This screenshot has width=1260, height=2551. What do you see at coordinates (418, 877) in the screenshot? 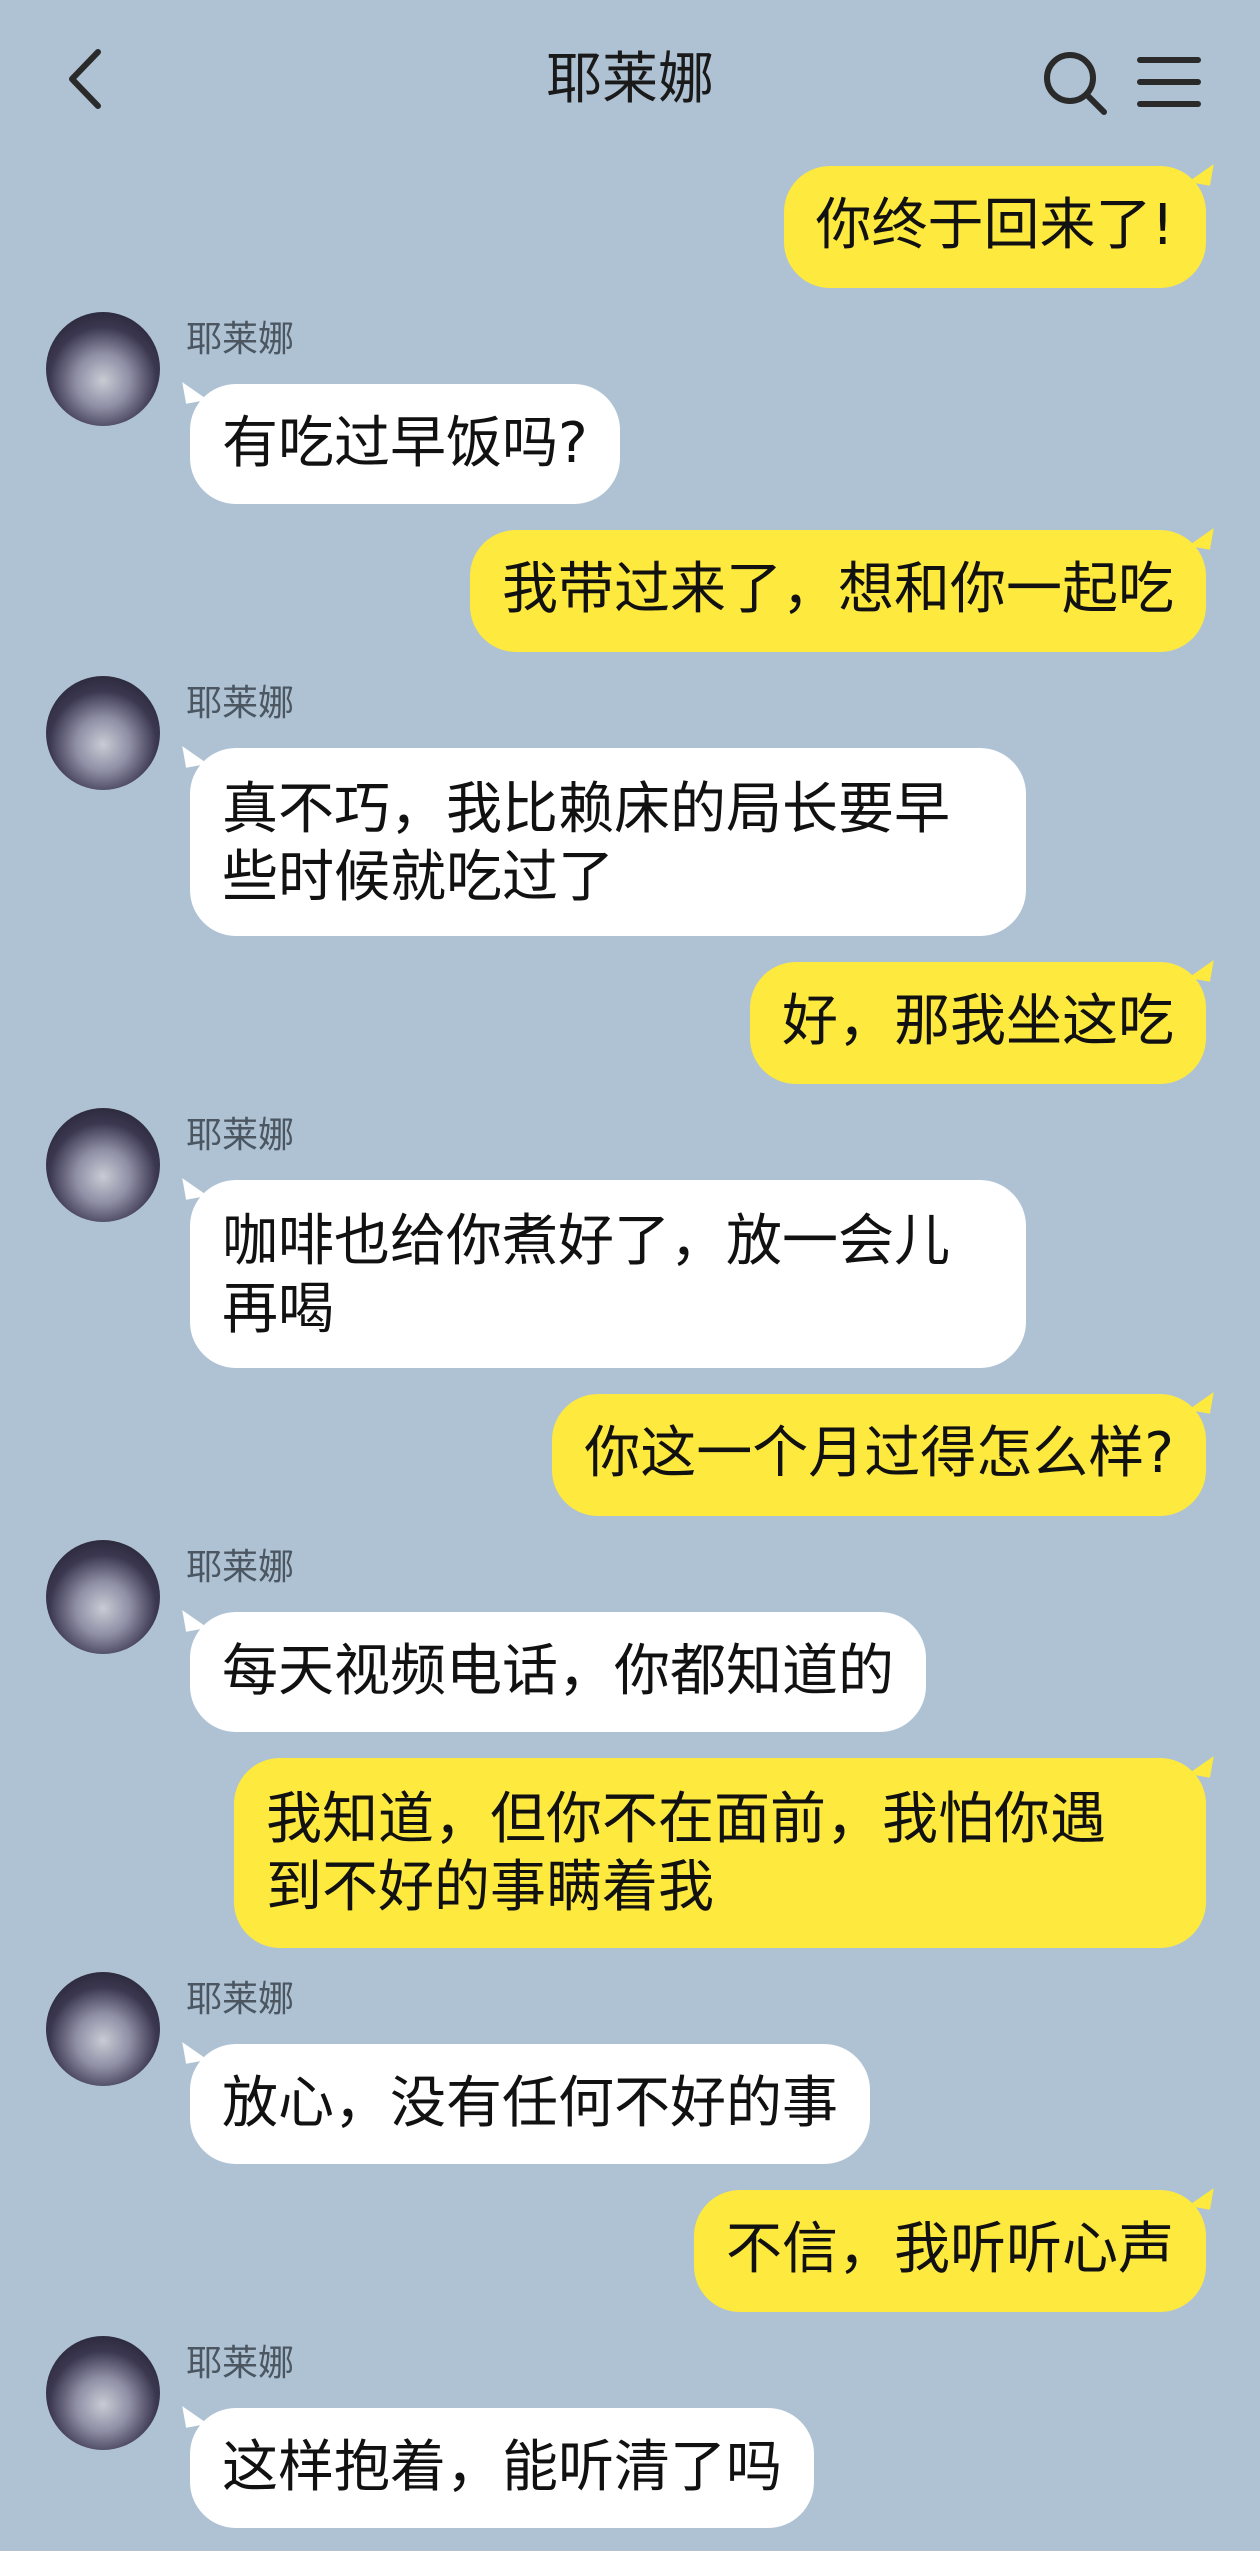
I see `message-text-line: 些时候就吃过了` at bounding box center [418, 877].